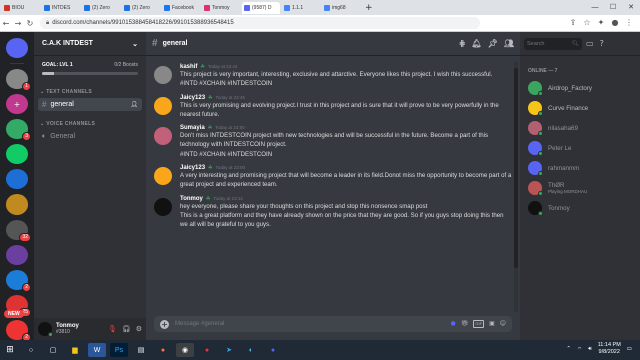 The image size is (640, 360). What do you see at coordinates (17, 104) in the screenshot?
I see `server-icon: +` at bounding box center [17, 104].